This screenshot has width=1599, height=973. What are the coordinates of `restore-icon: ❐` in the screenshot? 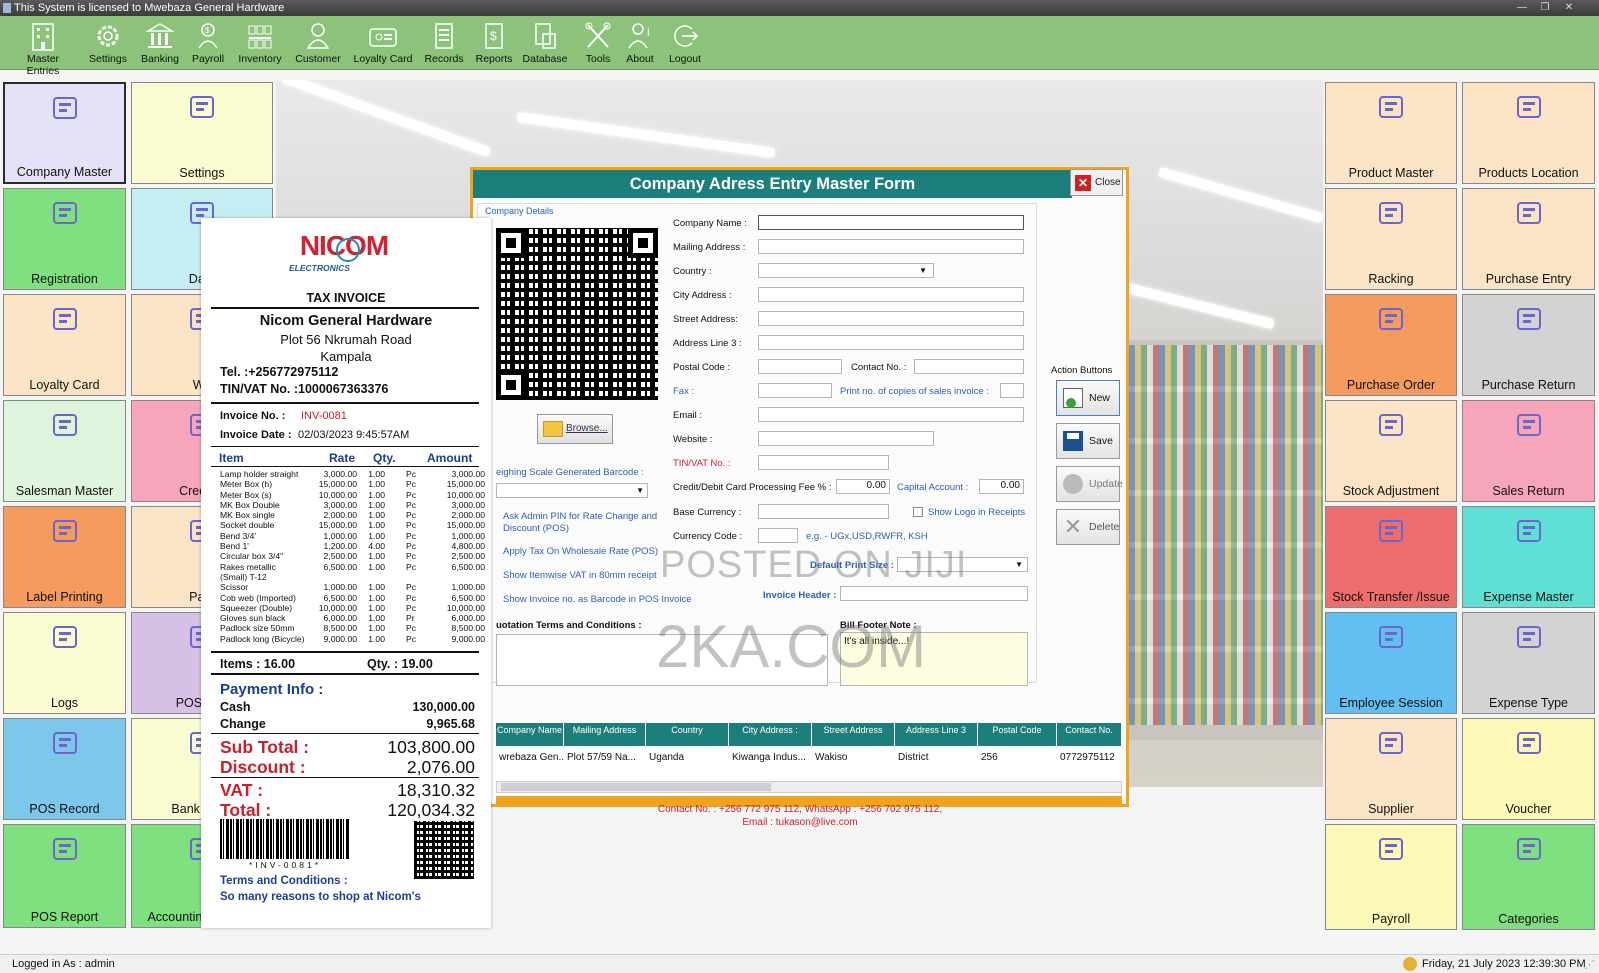 It's located at (1545, 7).